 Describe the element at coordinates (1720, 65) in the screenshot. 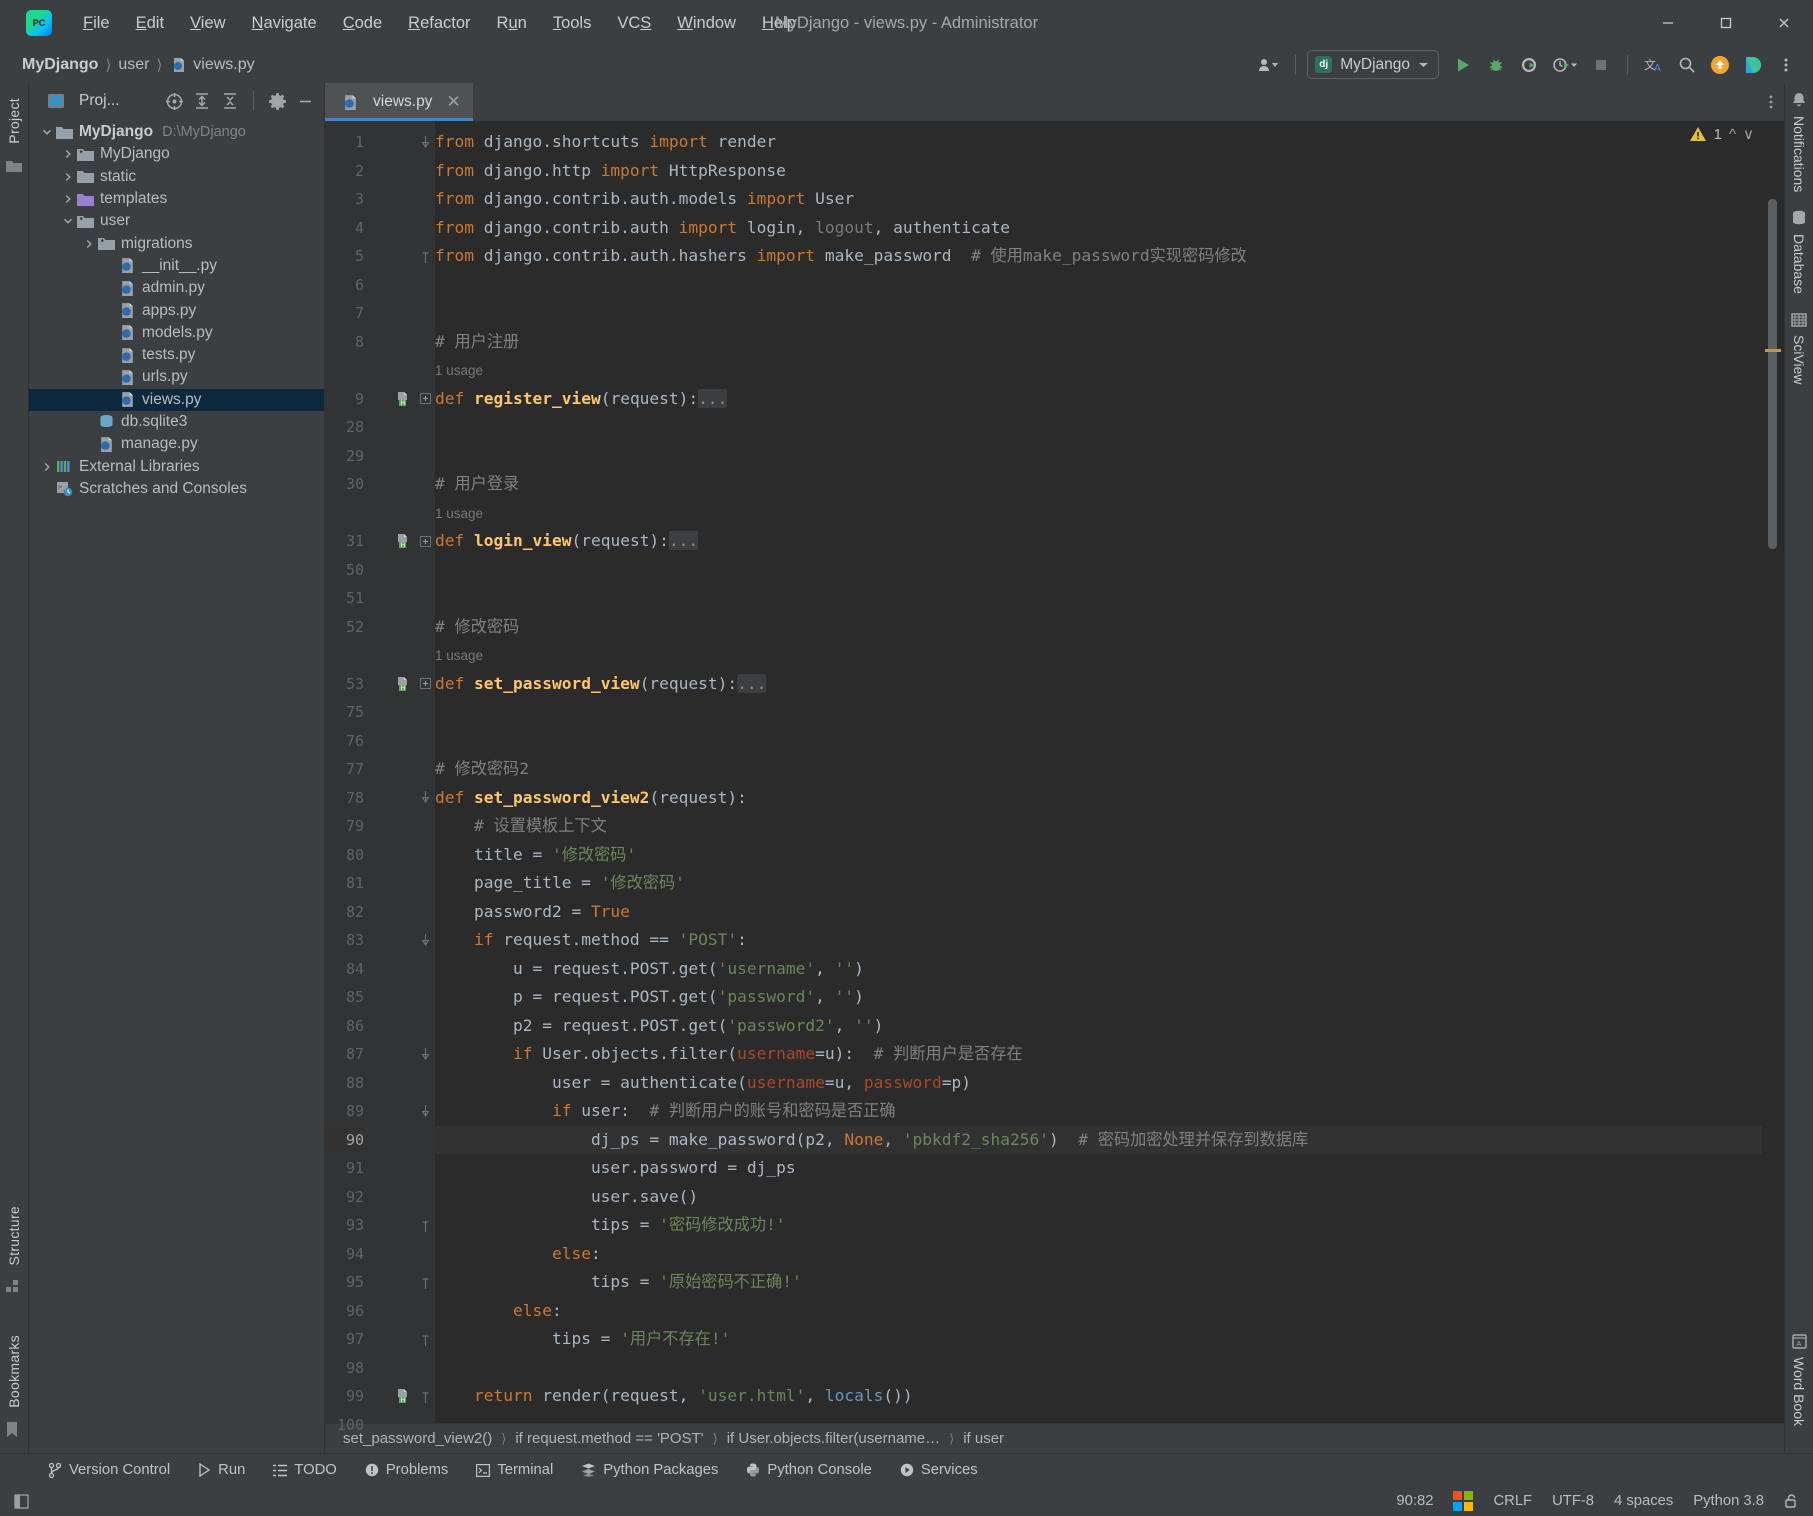

I see `update-icon` at that location.